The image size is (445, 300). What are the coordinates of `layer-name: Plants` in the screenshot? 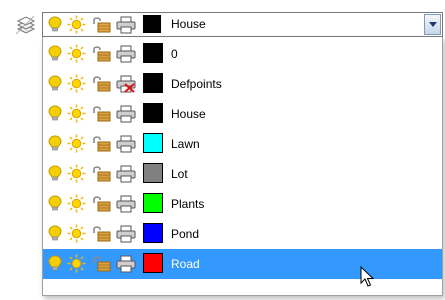 It's located at (188, 204).